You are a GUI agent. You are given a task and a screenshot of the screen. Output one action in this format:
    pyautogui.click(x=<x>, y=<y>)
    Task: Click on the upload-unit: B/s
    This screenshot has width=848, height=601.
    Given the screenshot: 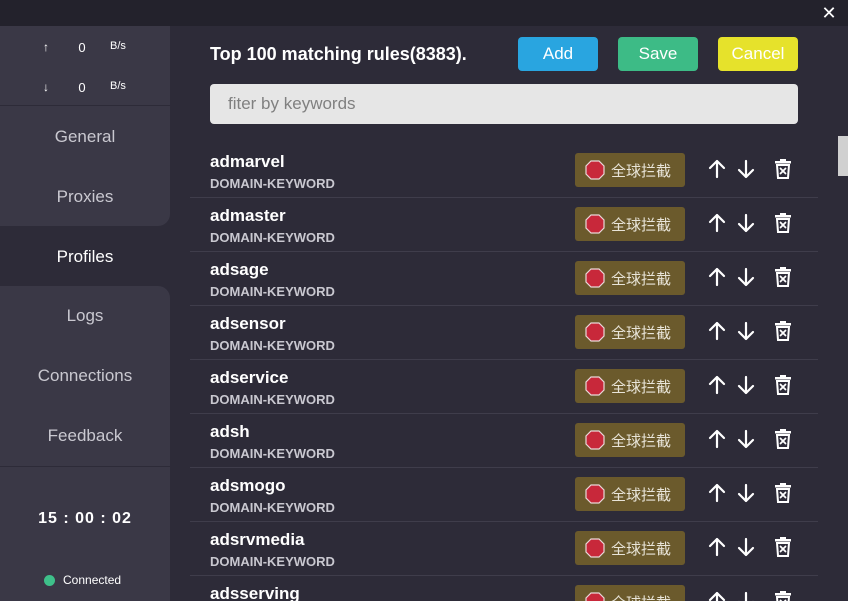 What is the action you would take?
    pyautogui.click(x=118, y=46)
    